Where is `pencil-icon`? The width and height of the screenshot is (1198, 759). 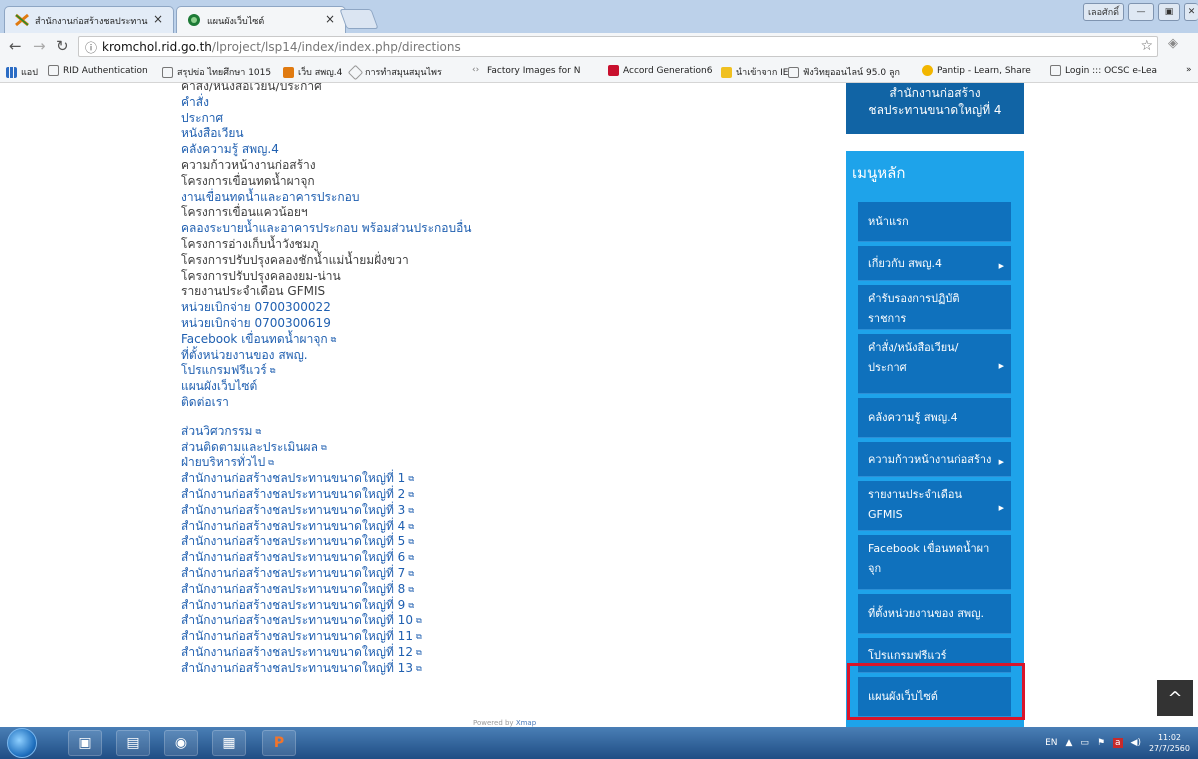 pencil-icon is located at coordinates (355, 72).